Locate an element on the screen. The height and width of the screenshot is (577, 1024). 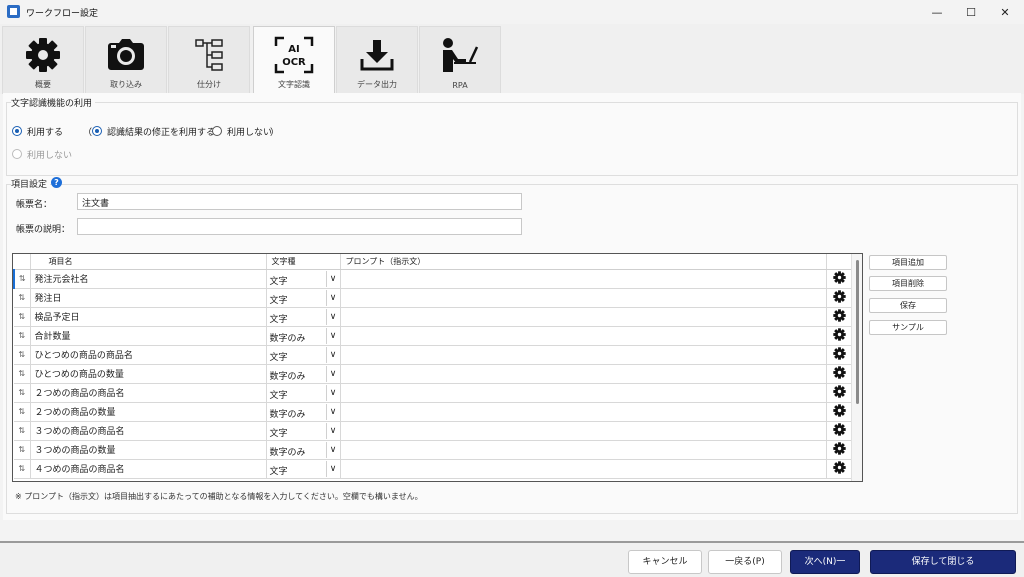
no-fix-radio is located at coordinates (217, 131).